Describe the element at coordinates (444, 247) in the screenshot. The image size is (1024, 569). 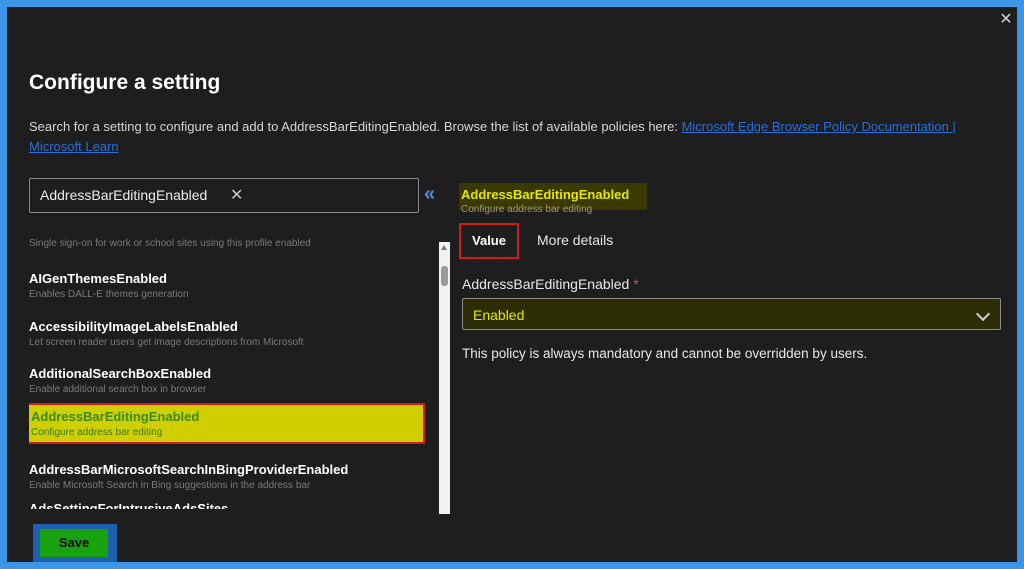
I see `scroll-up-icon` at that location.